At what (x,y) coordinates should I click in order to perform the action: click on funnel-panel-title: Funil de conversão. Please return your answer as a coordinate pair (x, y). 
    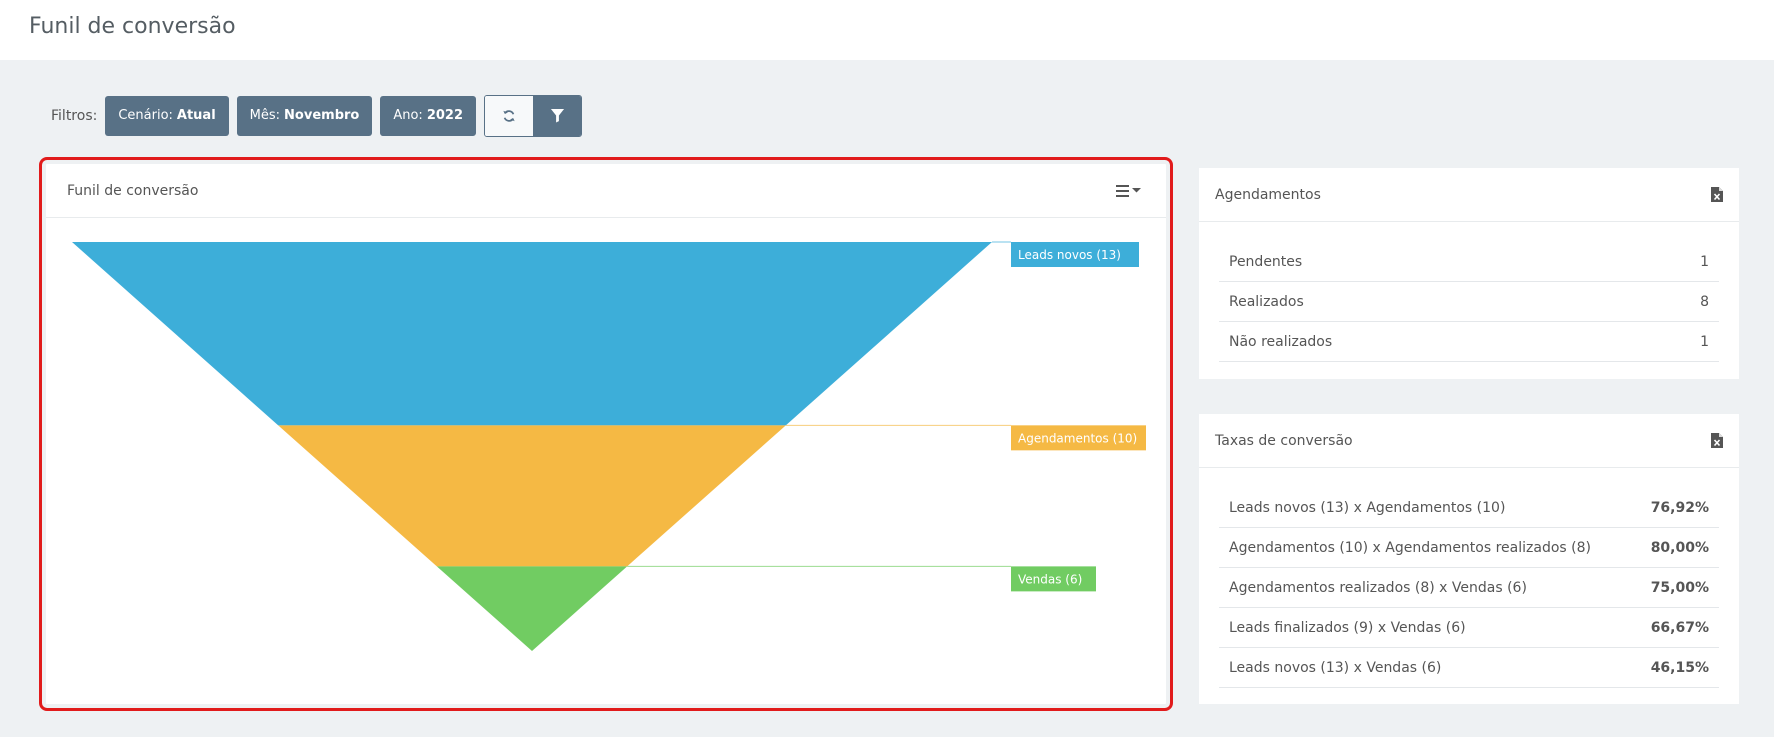
    Looking at the image, I should click on (133, 190).